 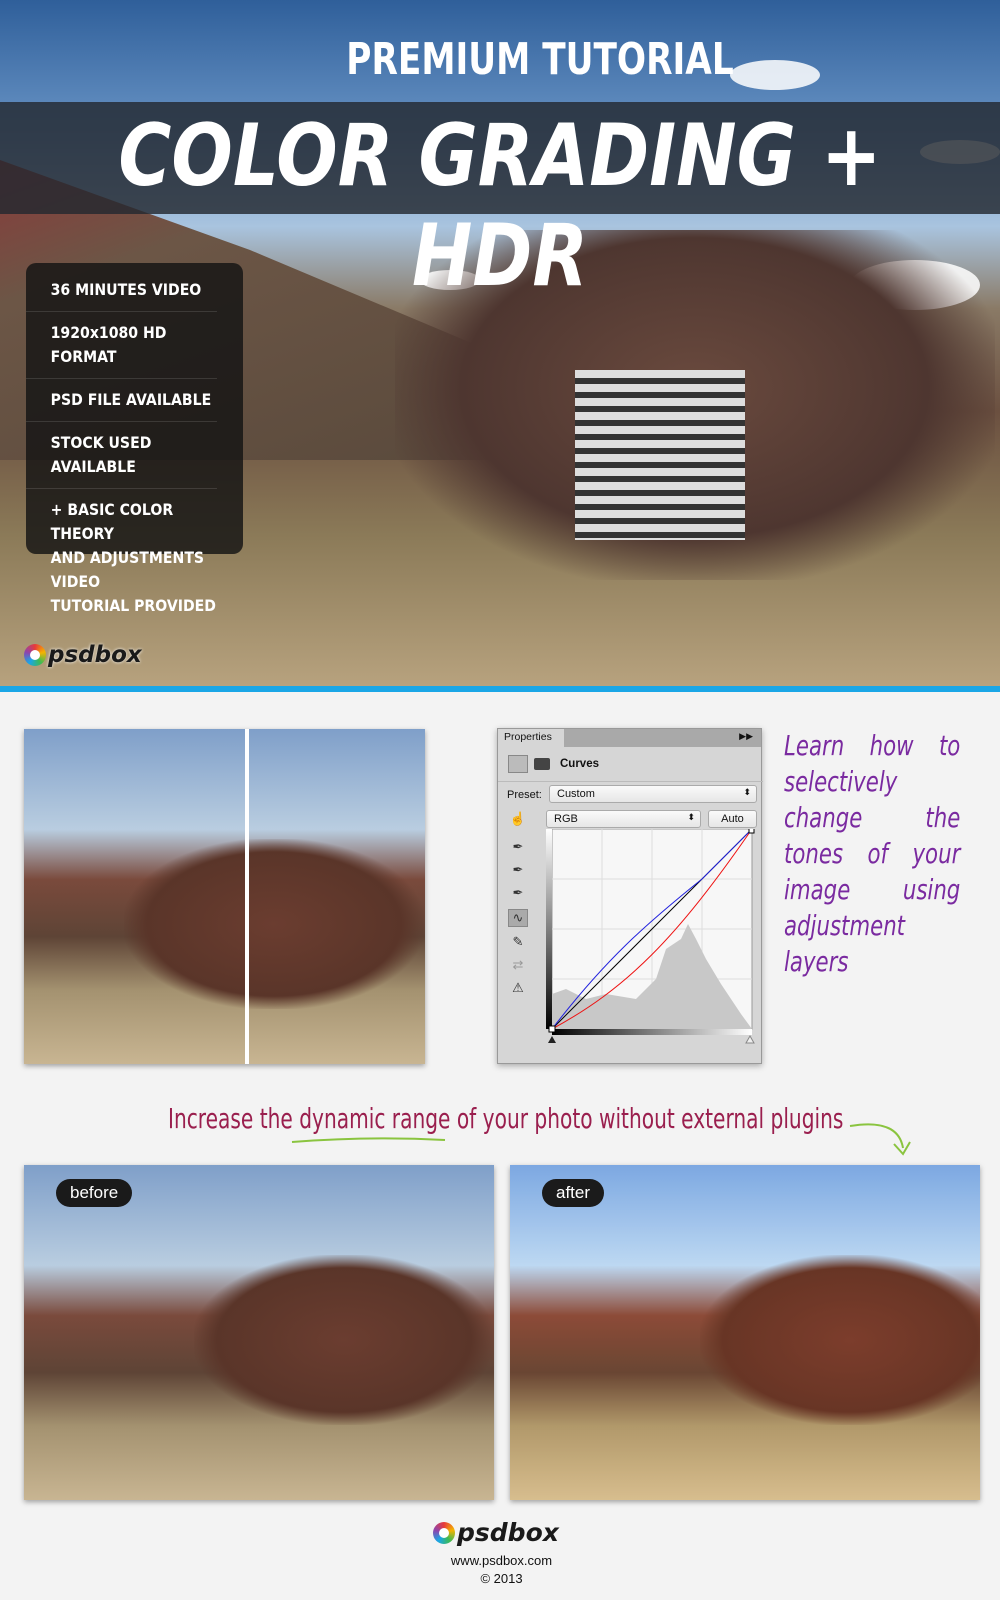 What do you see at coordinates (750, 1039) in the screenshot?
I see `white-point-slider` at bounding box center [750, 1039].